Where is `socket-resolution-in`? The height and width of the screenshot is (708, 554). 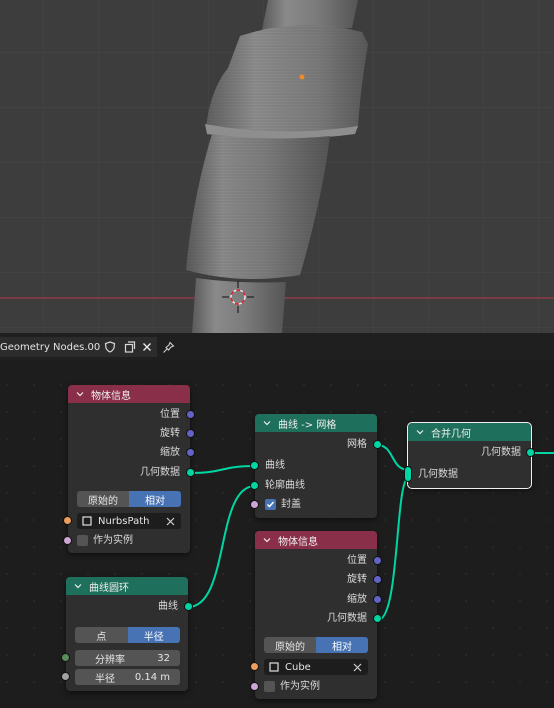
socket-resolution-in is located at coordinates (65, 657).